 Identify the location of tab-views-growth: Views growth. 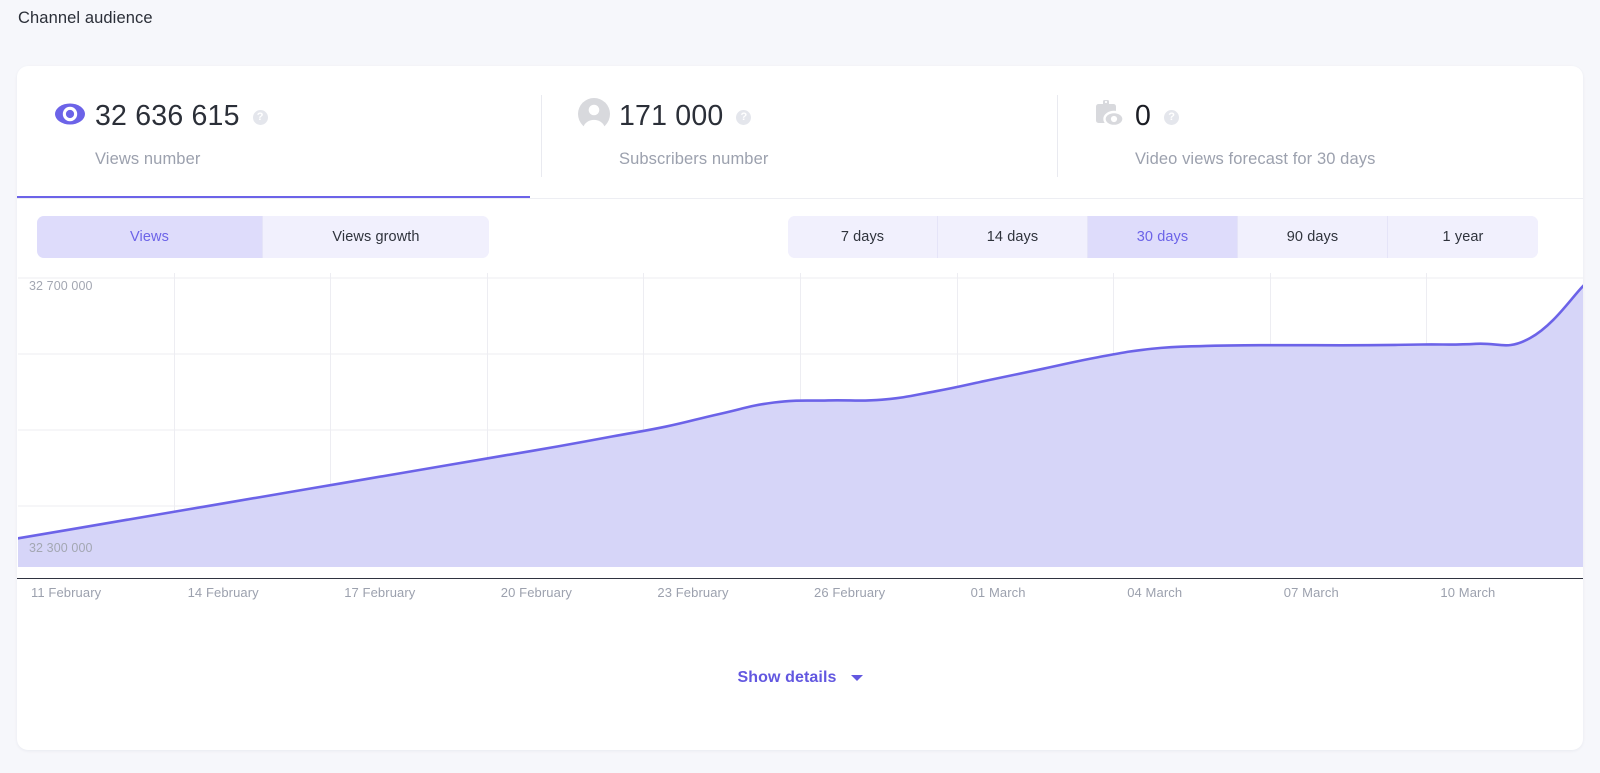
(376, 237).